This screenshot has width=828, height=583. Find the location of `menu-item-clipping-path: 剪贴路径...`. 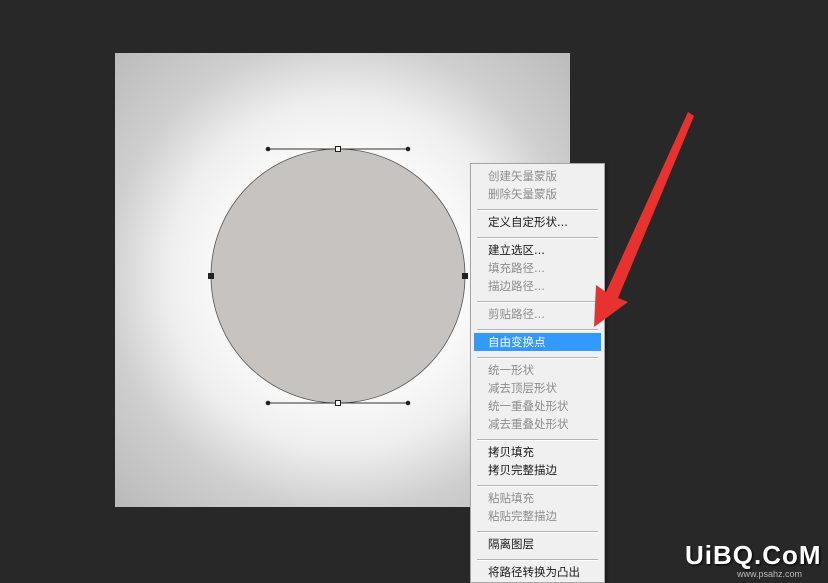

menu-item-clipping-path: 剪贴路径... is located at coordinates (537, 314).